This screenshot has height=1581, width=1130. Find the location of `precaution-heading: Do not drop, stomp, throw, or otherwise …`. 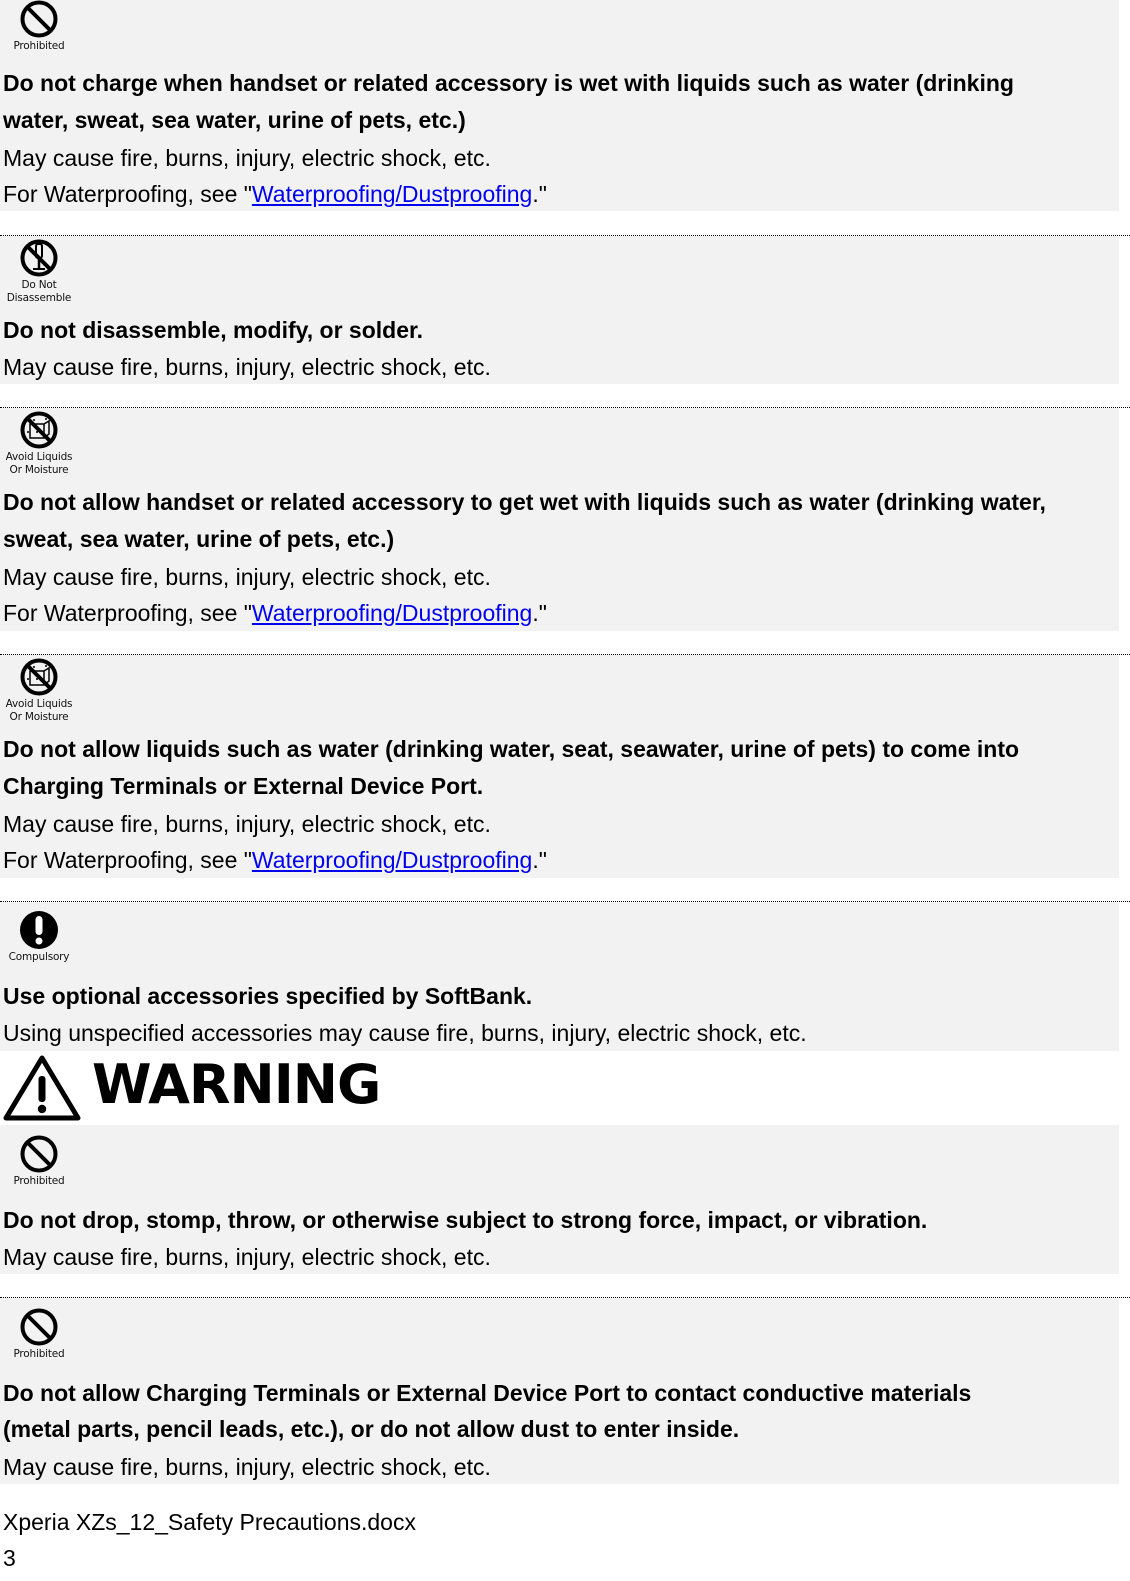

precaution-heading: Do not drop, stomp, throw, or otherwise … is located at coordinates (465, 1220).